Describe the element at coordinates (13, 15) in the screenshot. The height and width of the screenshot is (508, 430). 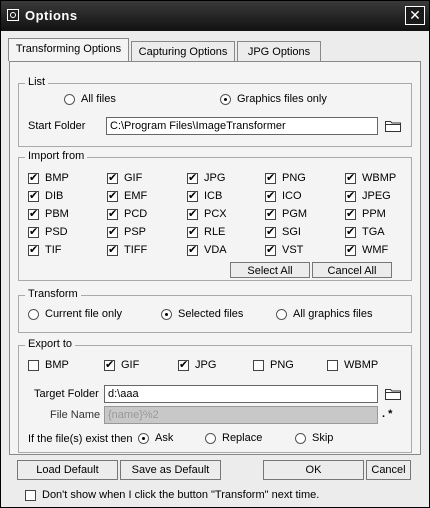
I see `app-icon` at that location.